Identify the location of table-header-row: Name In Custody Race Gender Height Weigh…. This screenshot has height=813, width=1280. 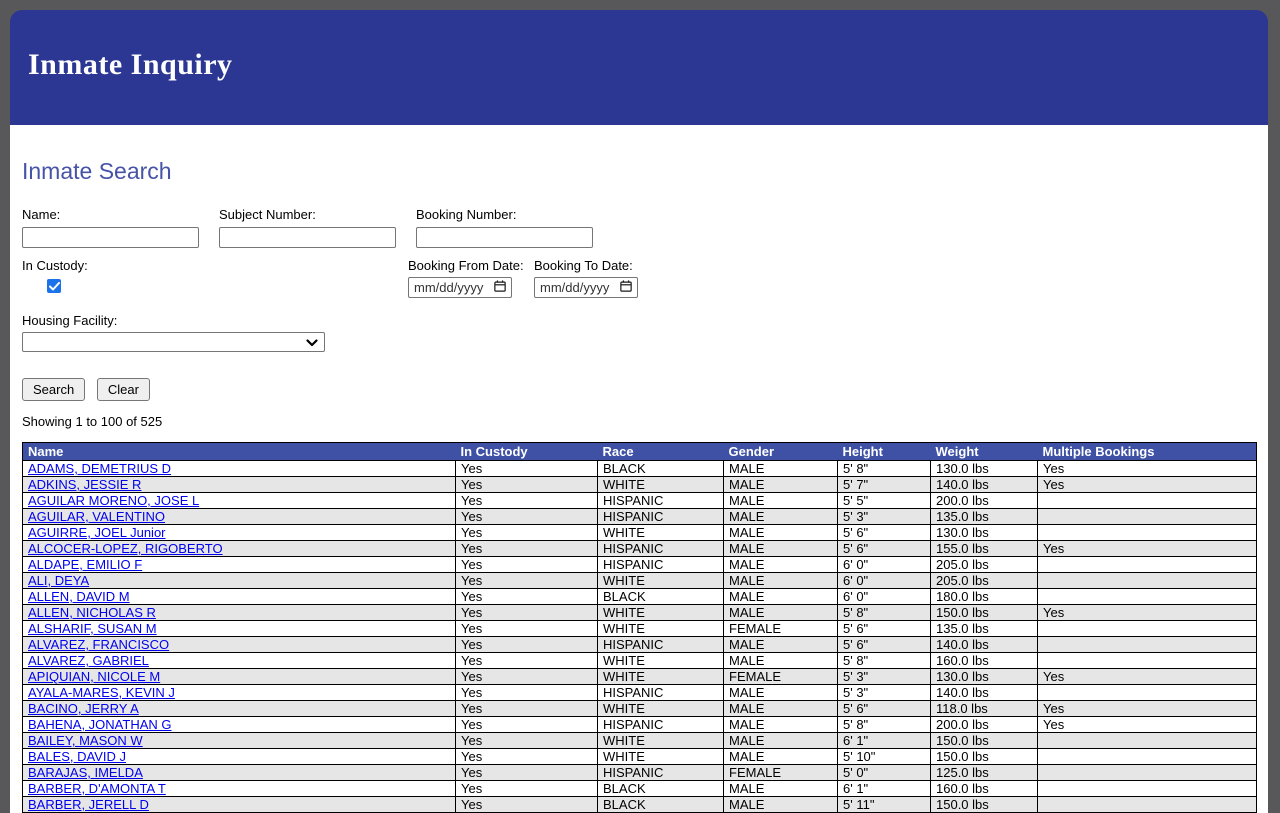
(639, 451).